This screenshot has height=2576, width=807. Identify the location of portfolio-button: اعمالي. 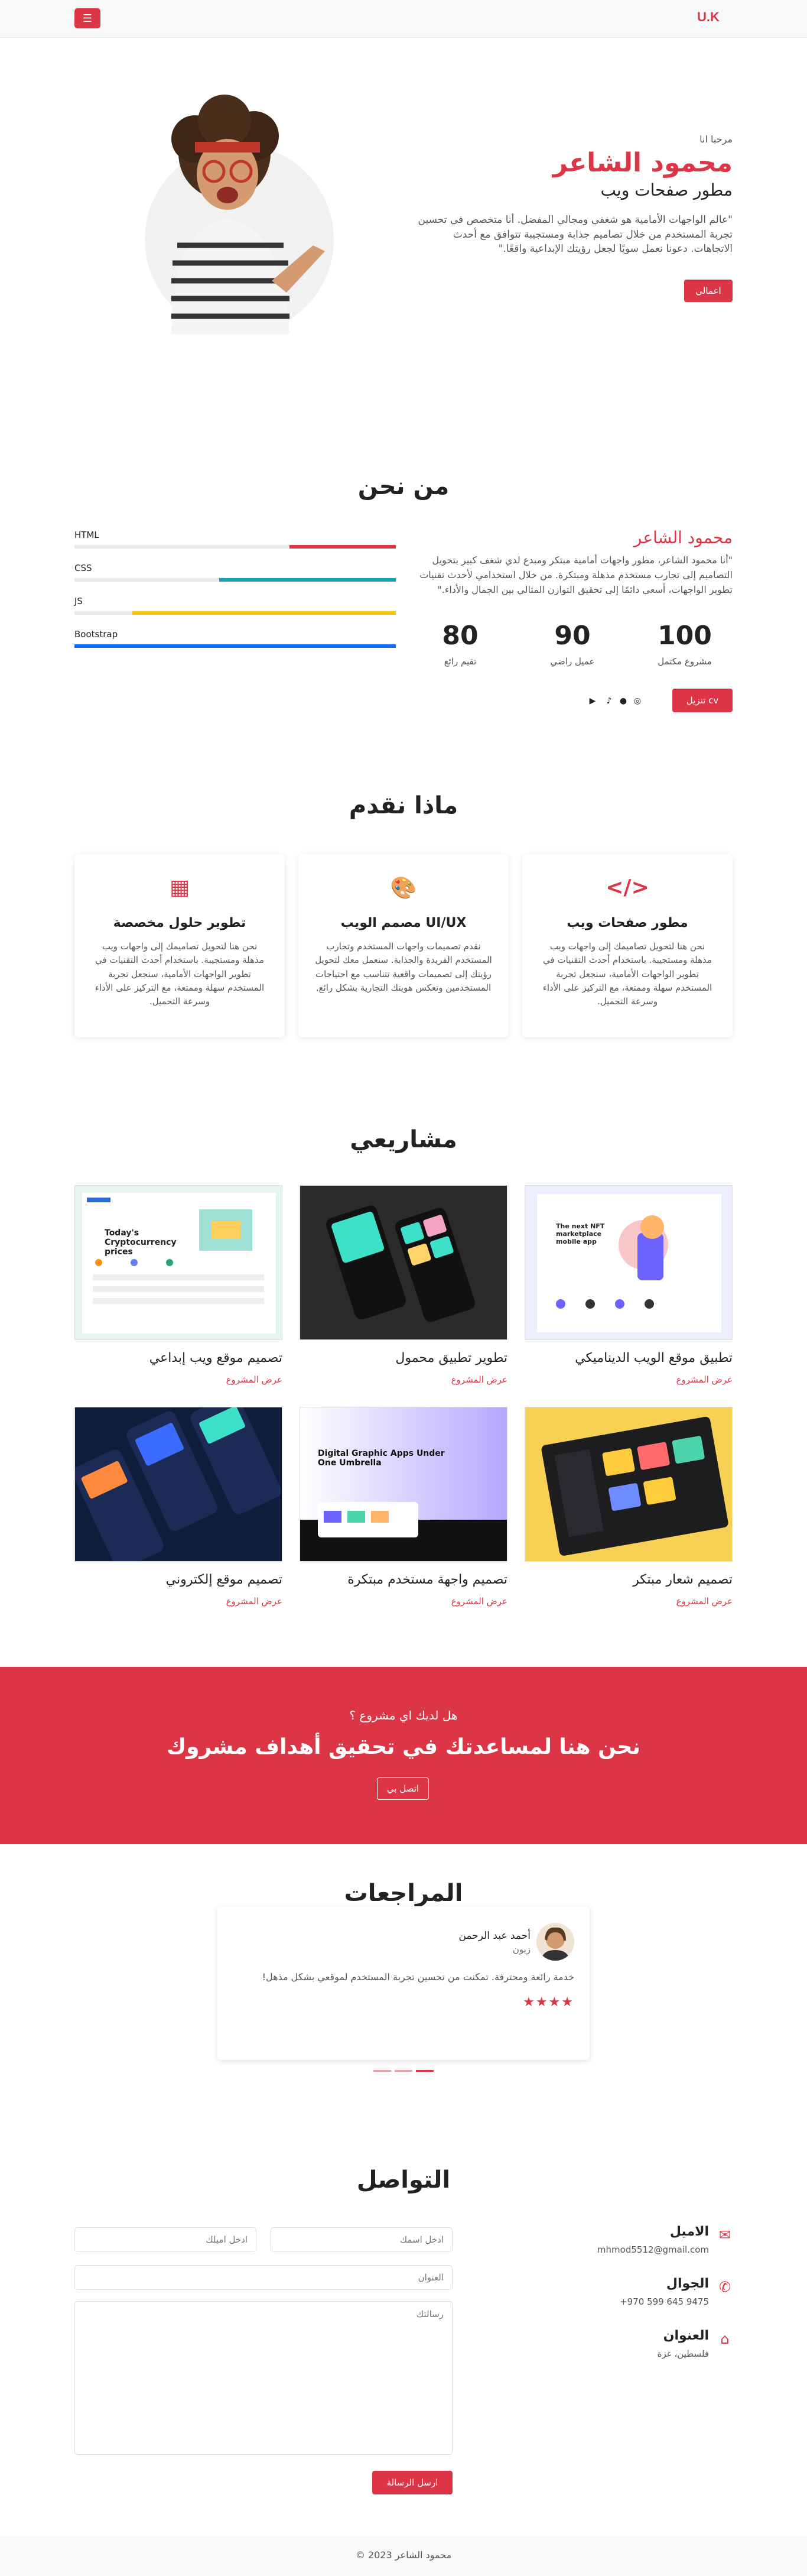
(708, 291).